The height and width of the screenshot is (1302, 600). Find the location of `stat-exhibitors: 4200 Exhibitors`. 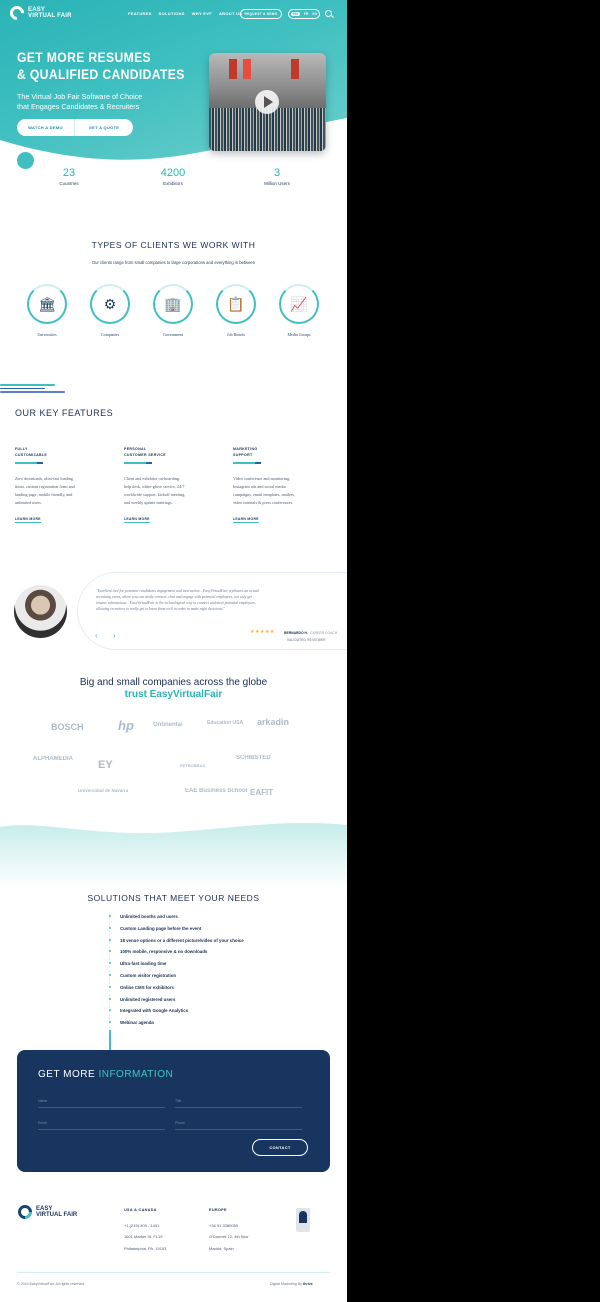

stat-exhibitors: 4200 Exhibitors is located at coordinates (173, 176).